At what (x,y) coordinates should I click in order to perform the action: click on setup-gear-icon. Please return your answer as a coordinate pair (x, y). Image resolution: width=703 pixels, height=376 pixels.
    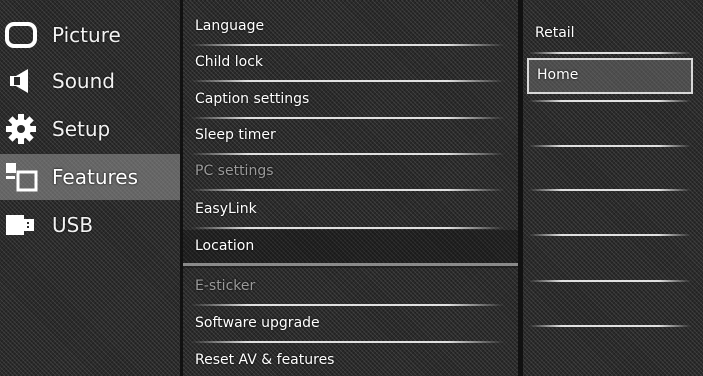
    Looking at the image, I should click on (21, 129).